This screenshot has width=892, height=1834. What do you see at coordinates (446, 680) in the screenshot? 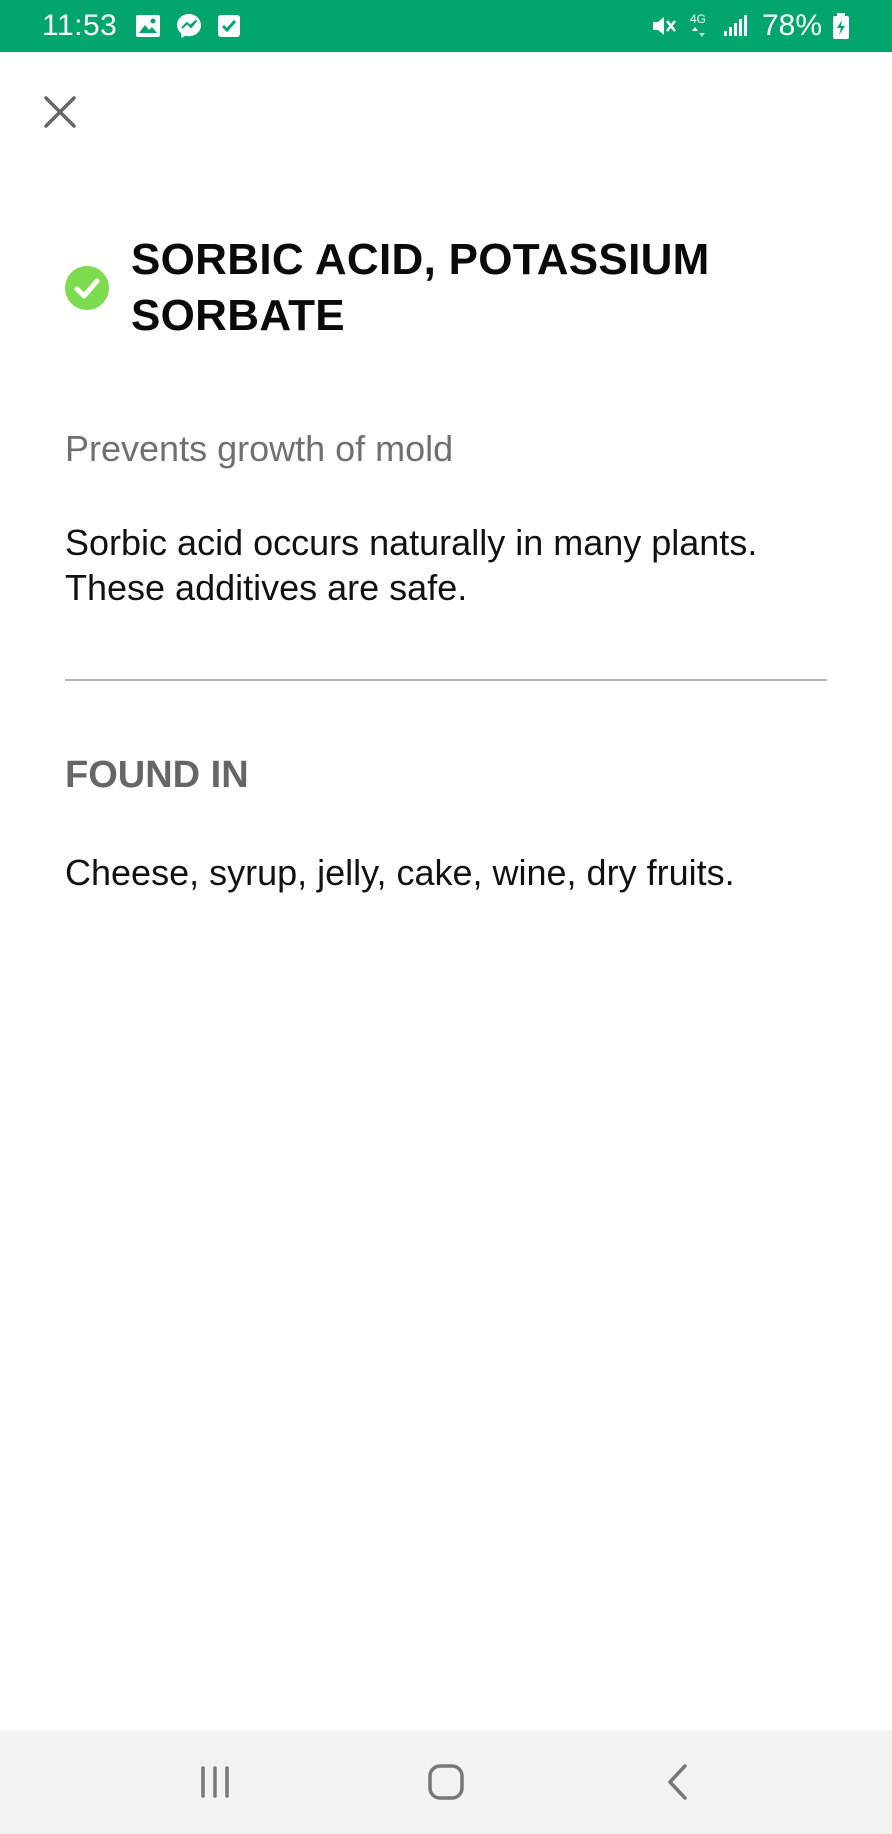
I see `section-divider` at bounding box center [446, 680].